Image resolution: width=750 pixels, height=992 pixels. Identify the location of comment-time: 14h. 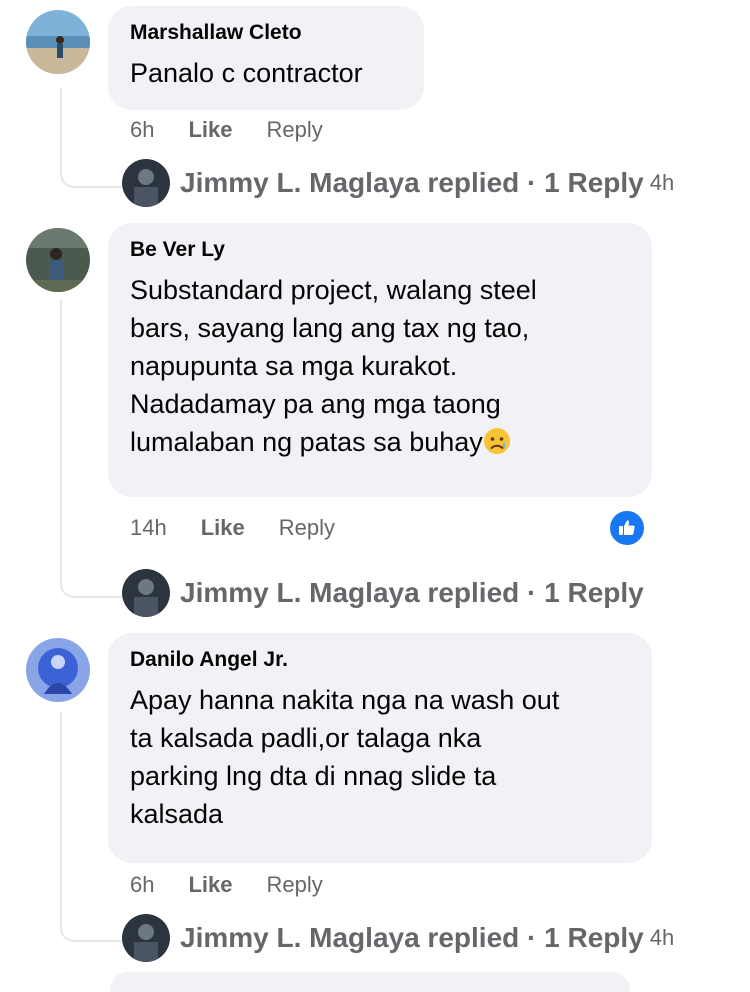
(148, 528).